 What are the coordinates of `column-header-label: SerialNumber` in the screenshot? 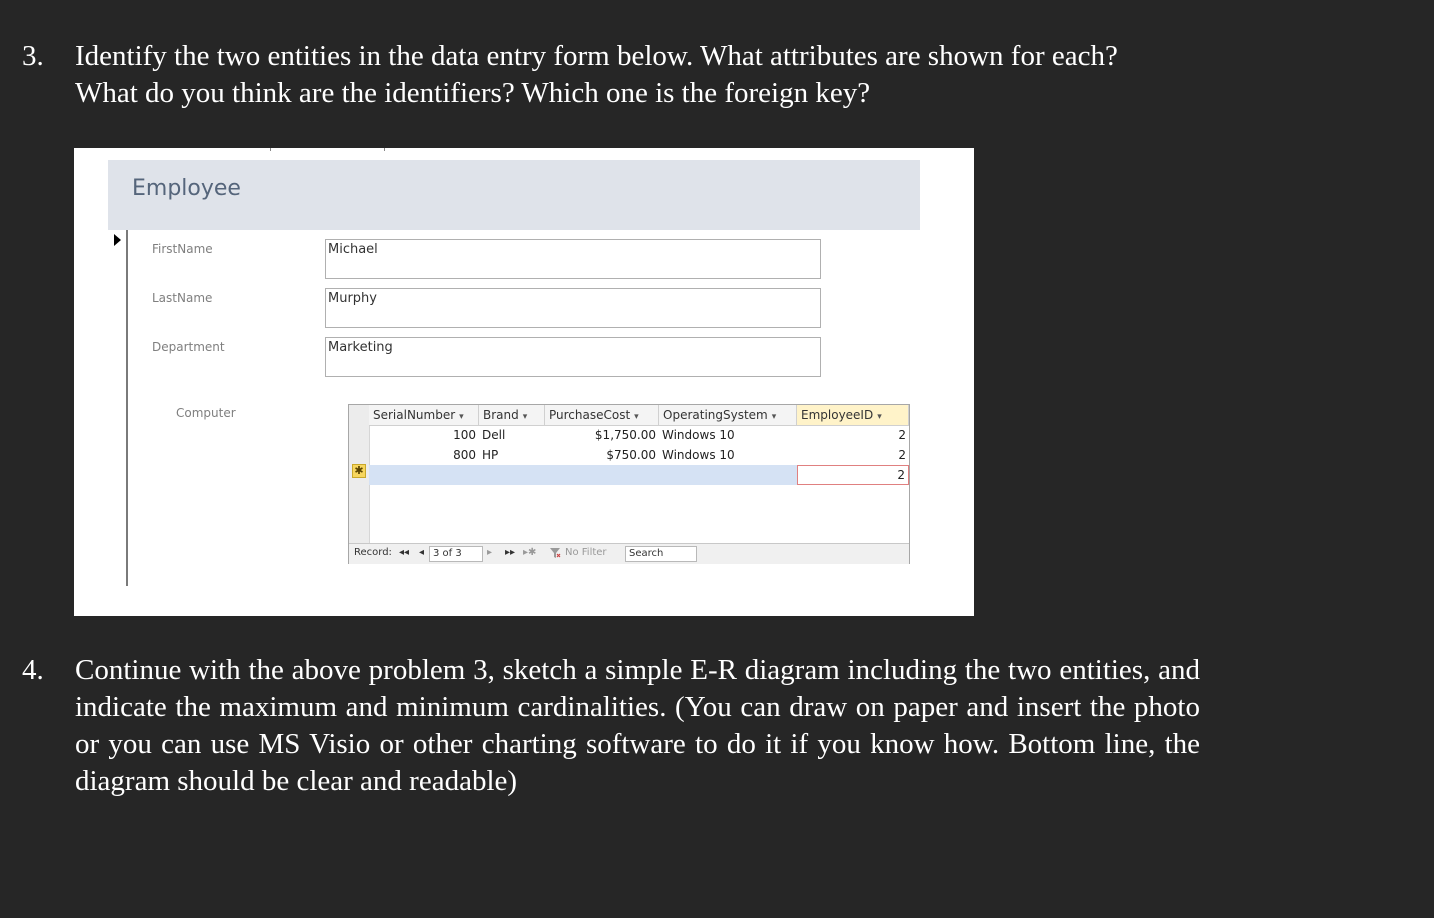 It's located at (414, 415).